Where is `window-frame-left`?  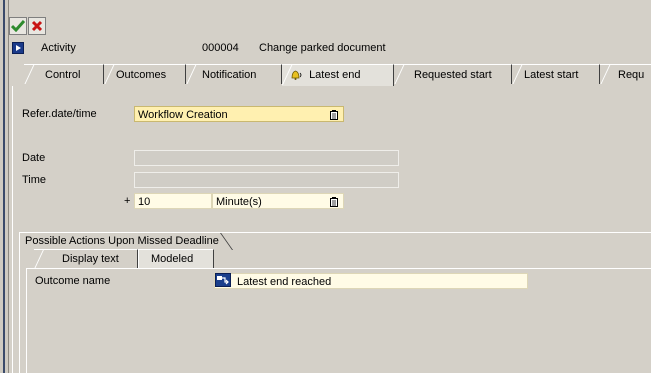 window-frame-left is located at coordinates (4, 186).